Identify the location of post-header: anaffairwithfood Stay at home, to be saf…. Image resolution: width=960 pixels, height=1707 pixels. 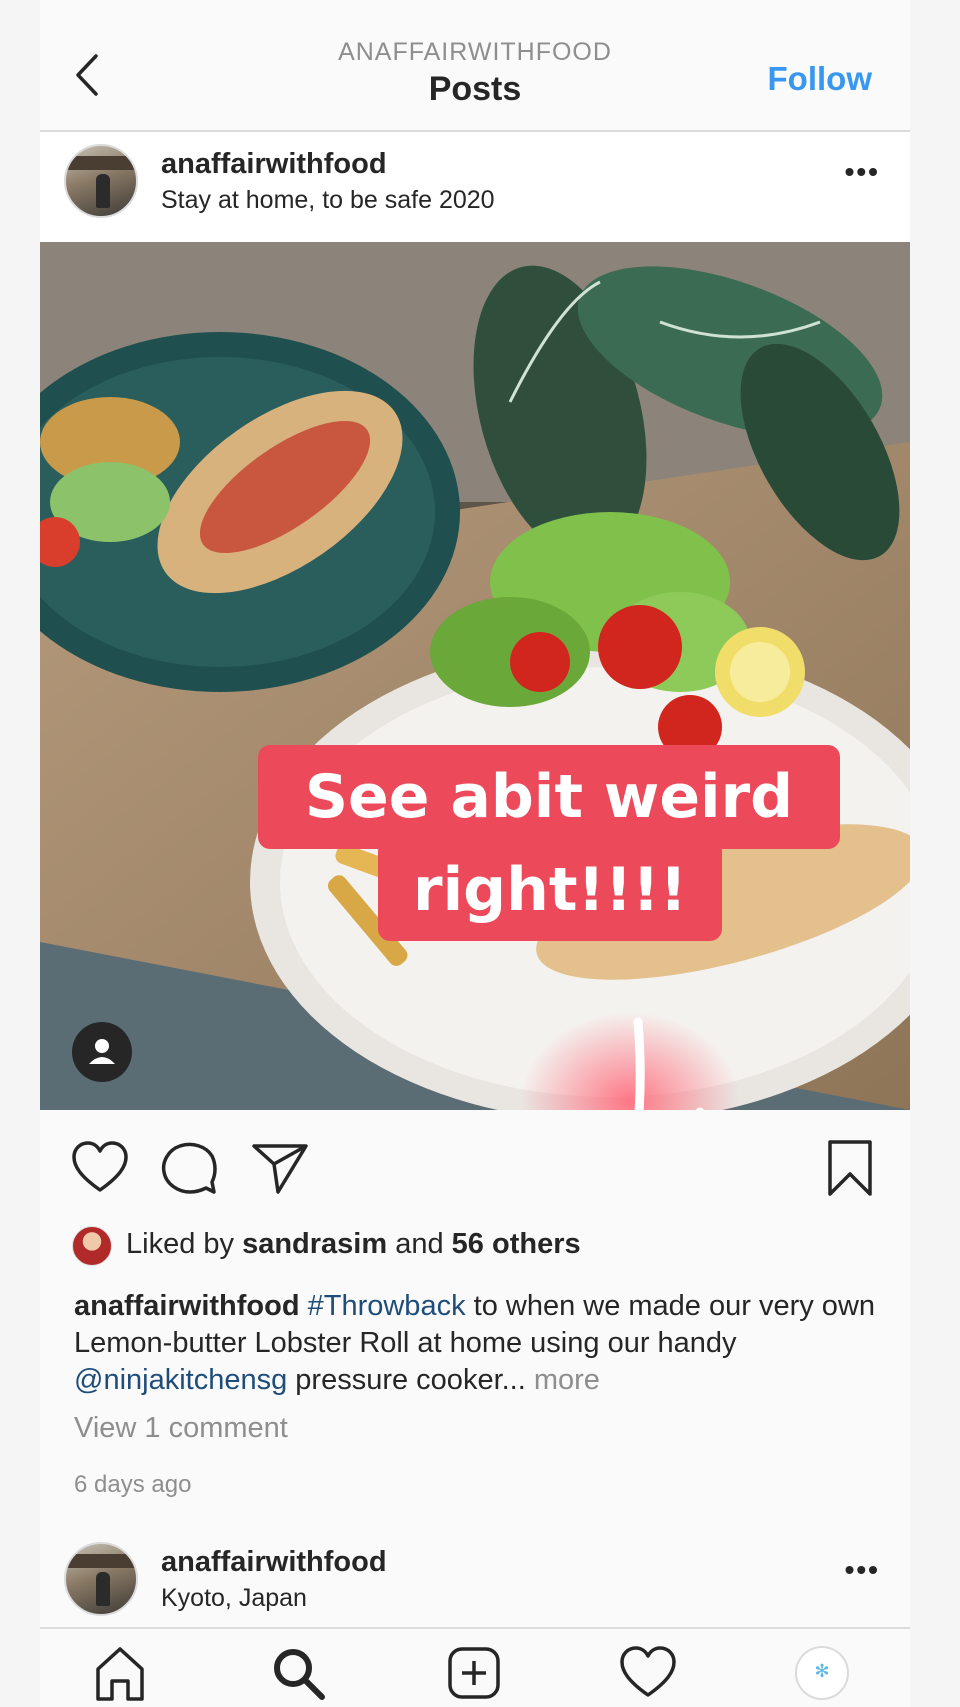
(475, 187).